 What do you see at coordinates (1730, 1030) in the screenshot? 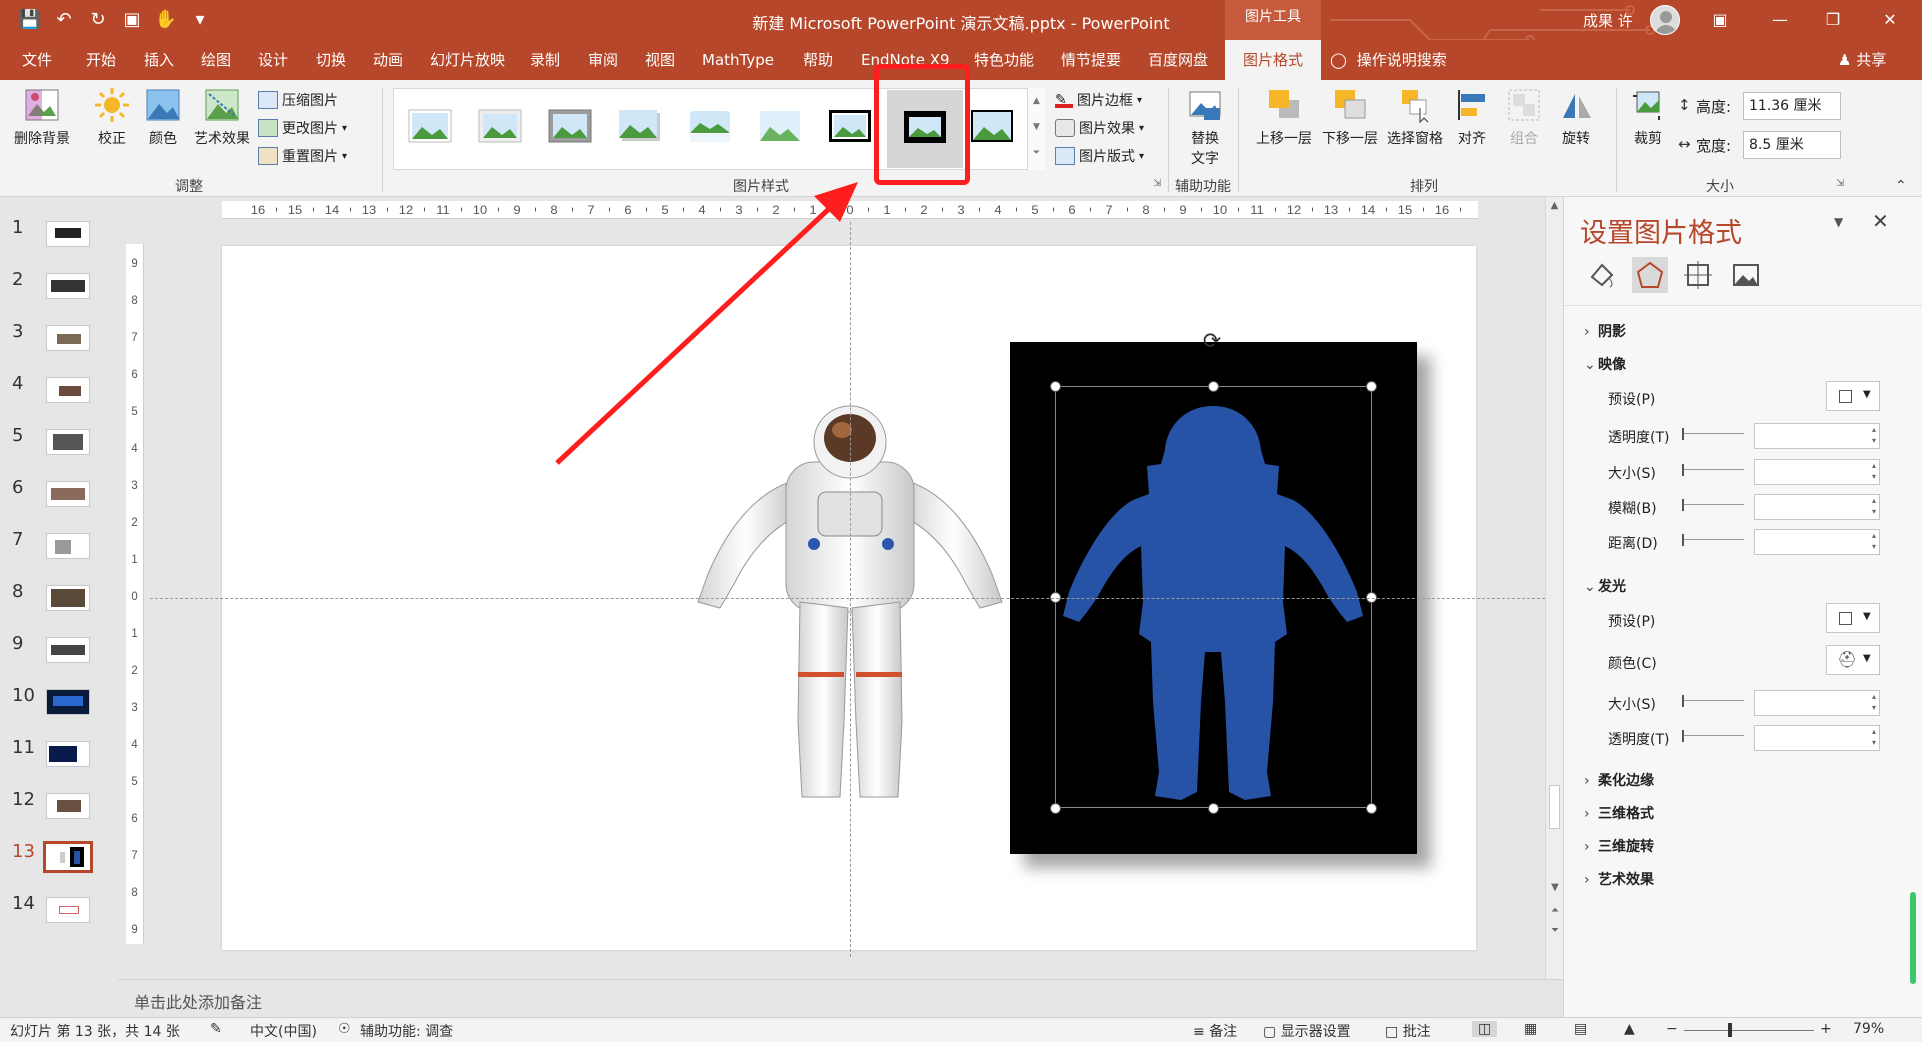
I see `zoom-slider-thumb` at bounding box center [1730, 1030].